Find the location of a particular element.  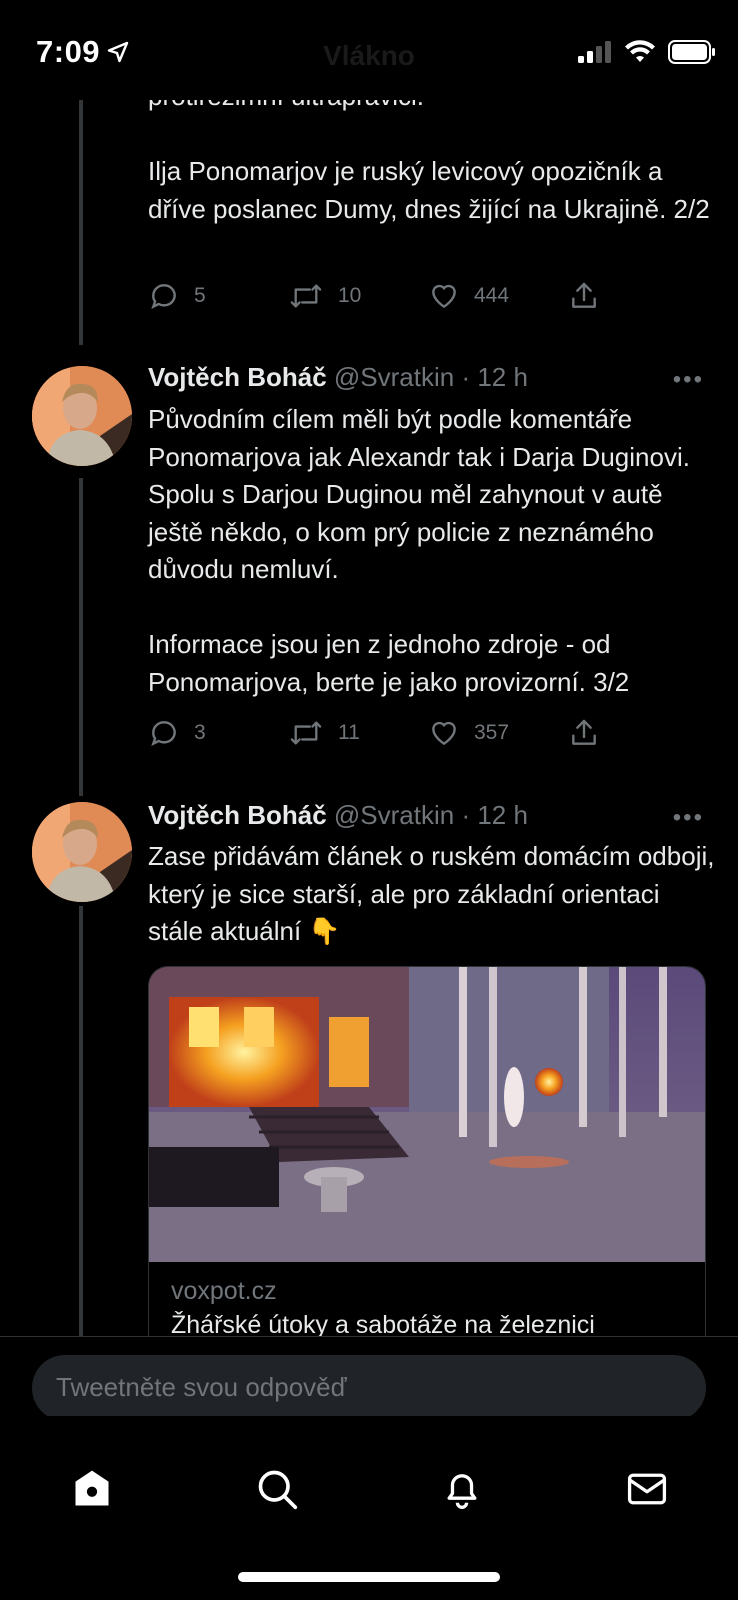

retweet-button: 10 is located at coordinates (324, 296).